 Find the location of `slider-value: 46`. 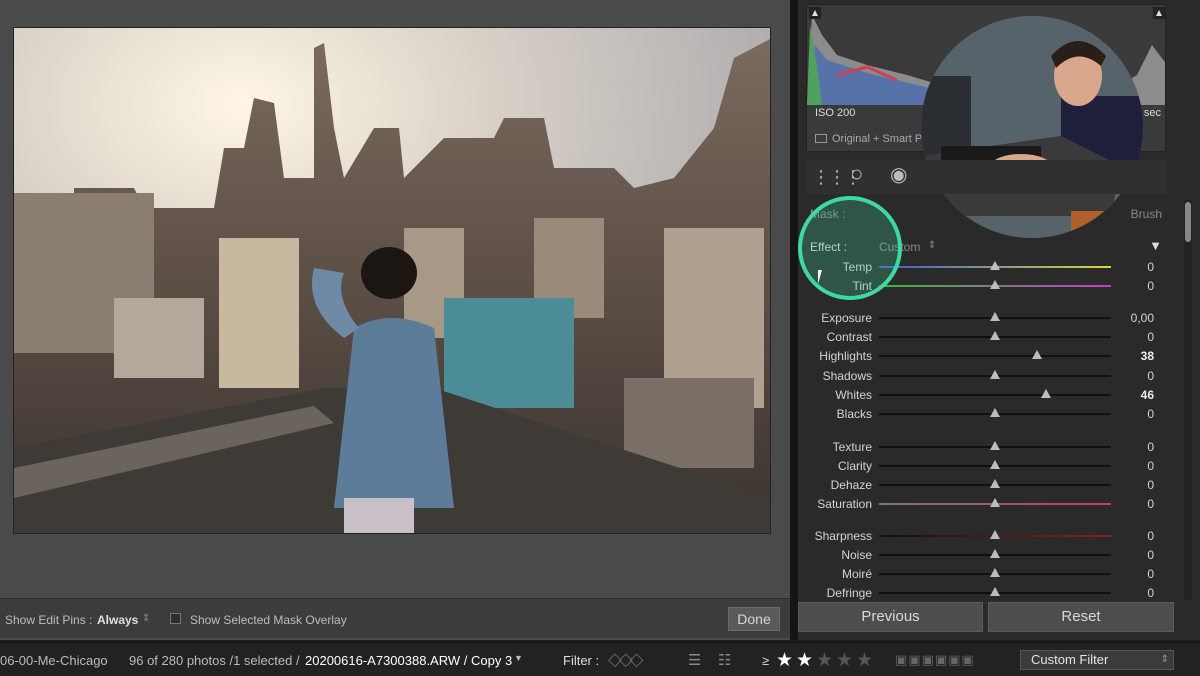

slider-value: 46 is located at coordinates (1147, 395).